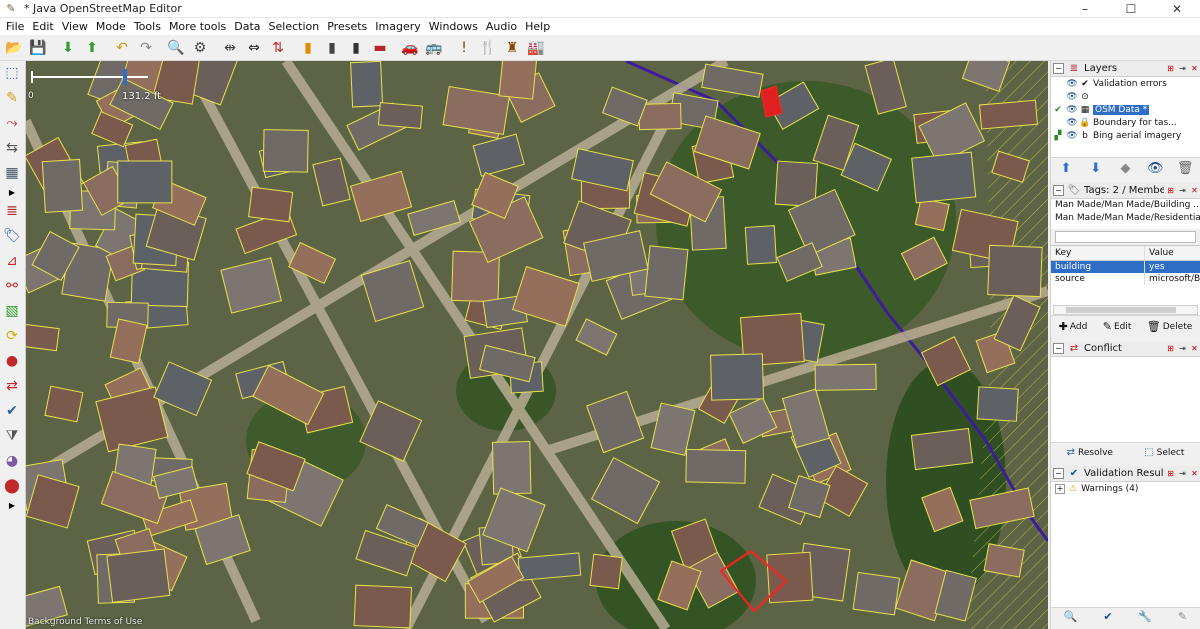 This screenshot has height=629, width=1200. Describe the element at coordinates (434, 48) in the screenshot. I see `bus-icon: 🚌` at that location.